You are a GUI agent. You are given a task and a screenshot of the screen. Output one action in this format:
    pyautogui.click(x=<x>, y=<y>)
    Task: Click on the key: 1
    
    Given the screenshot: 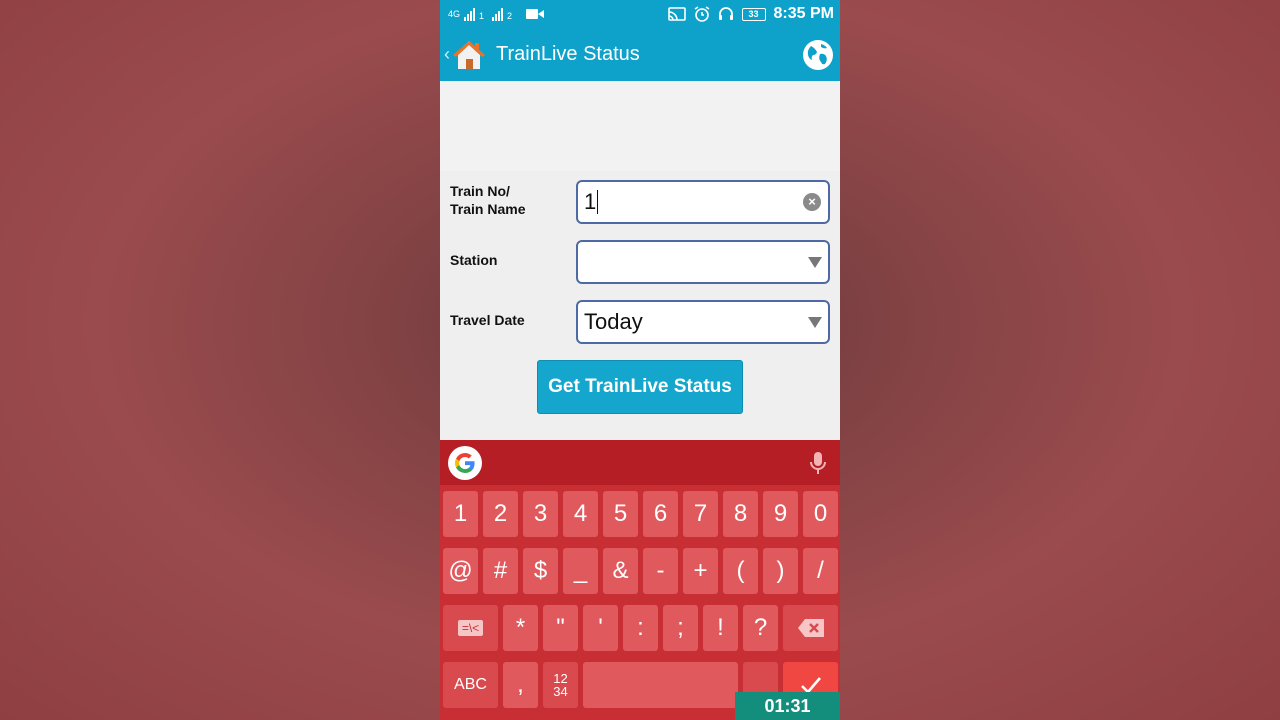 What is the action you would take?
    pyautogui.click(x=460, y=514)
    